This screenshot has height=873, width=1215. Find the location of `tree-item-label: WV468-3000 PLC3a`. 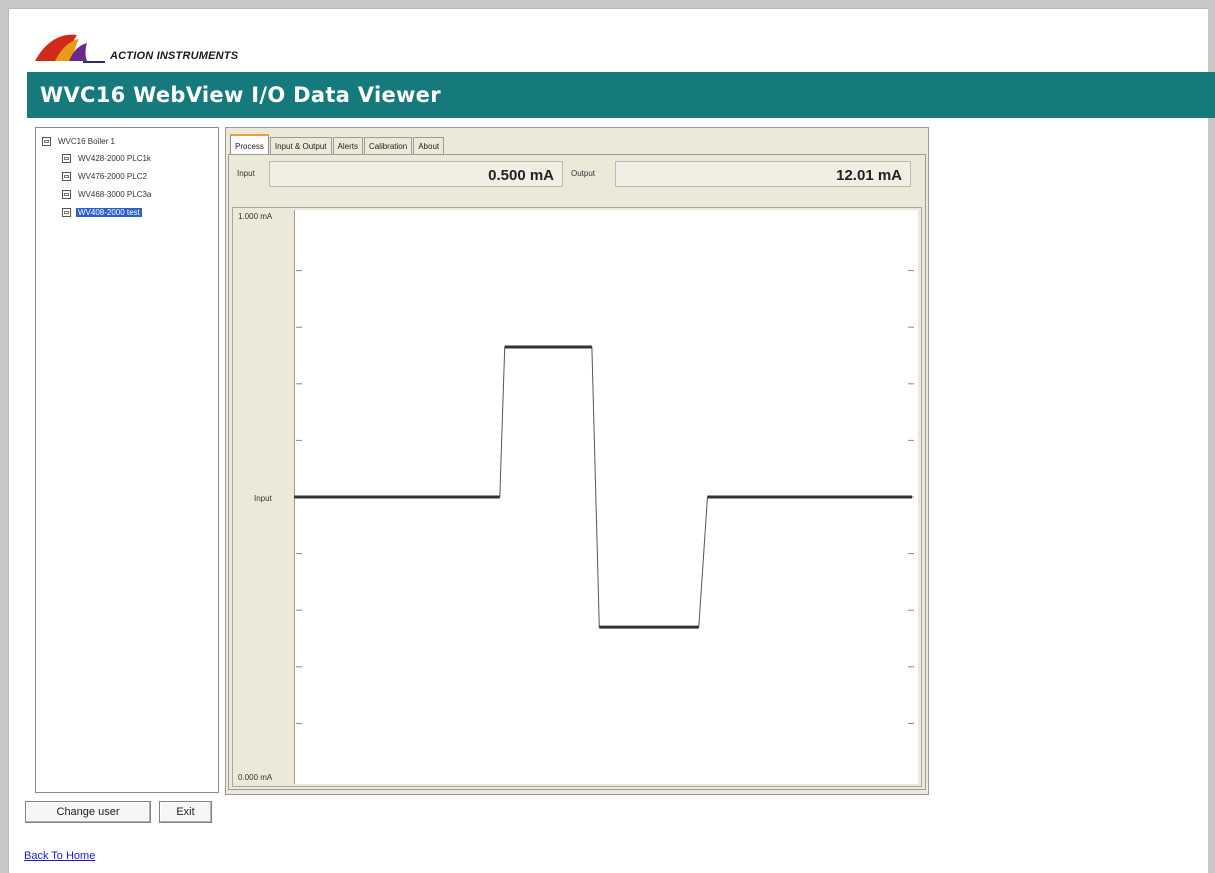

tree-item-label: WV468-3000 PLC3a is located at coordinates (115, 194).